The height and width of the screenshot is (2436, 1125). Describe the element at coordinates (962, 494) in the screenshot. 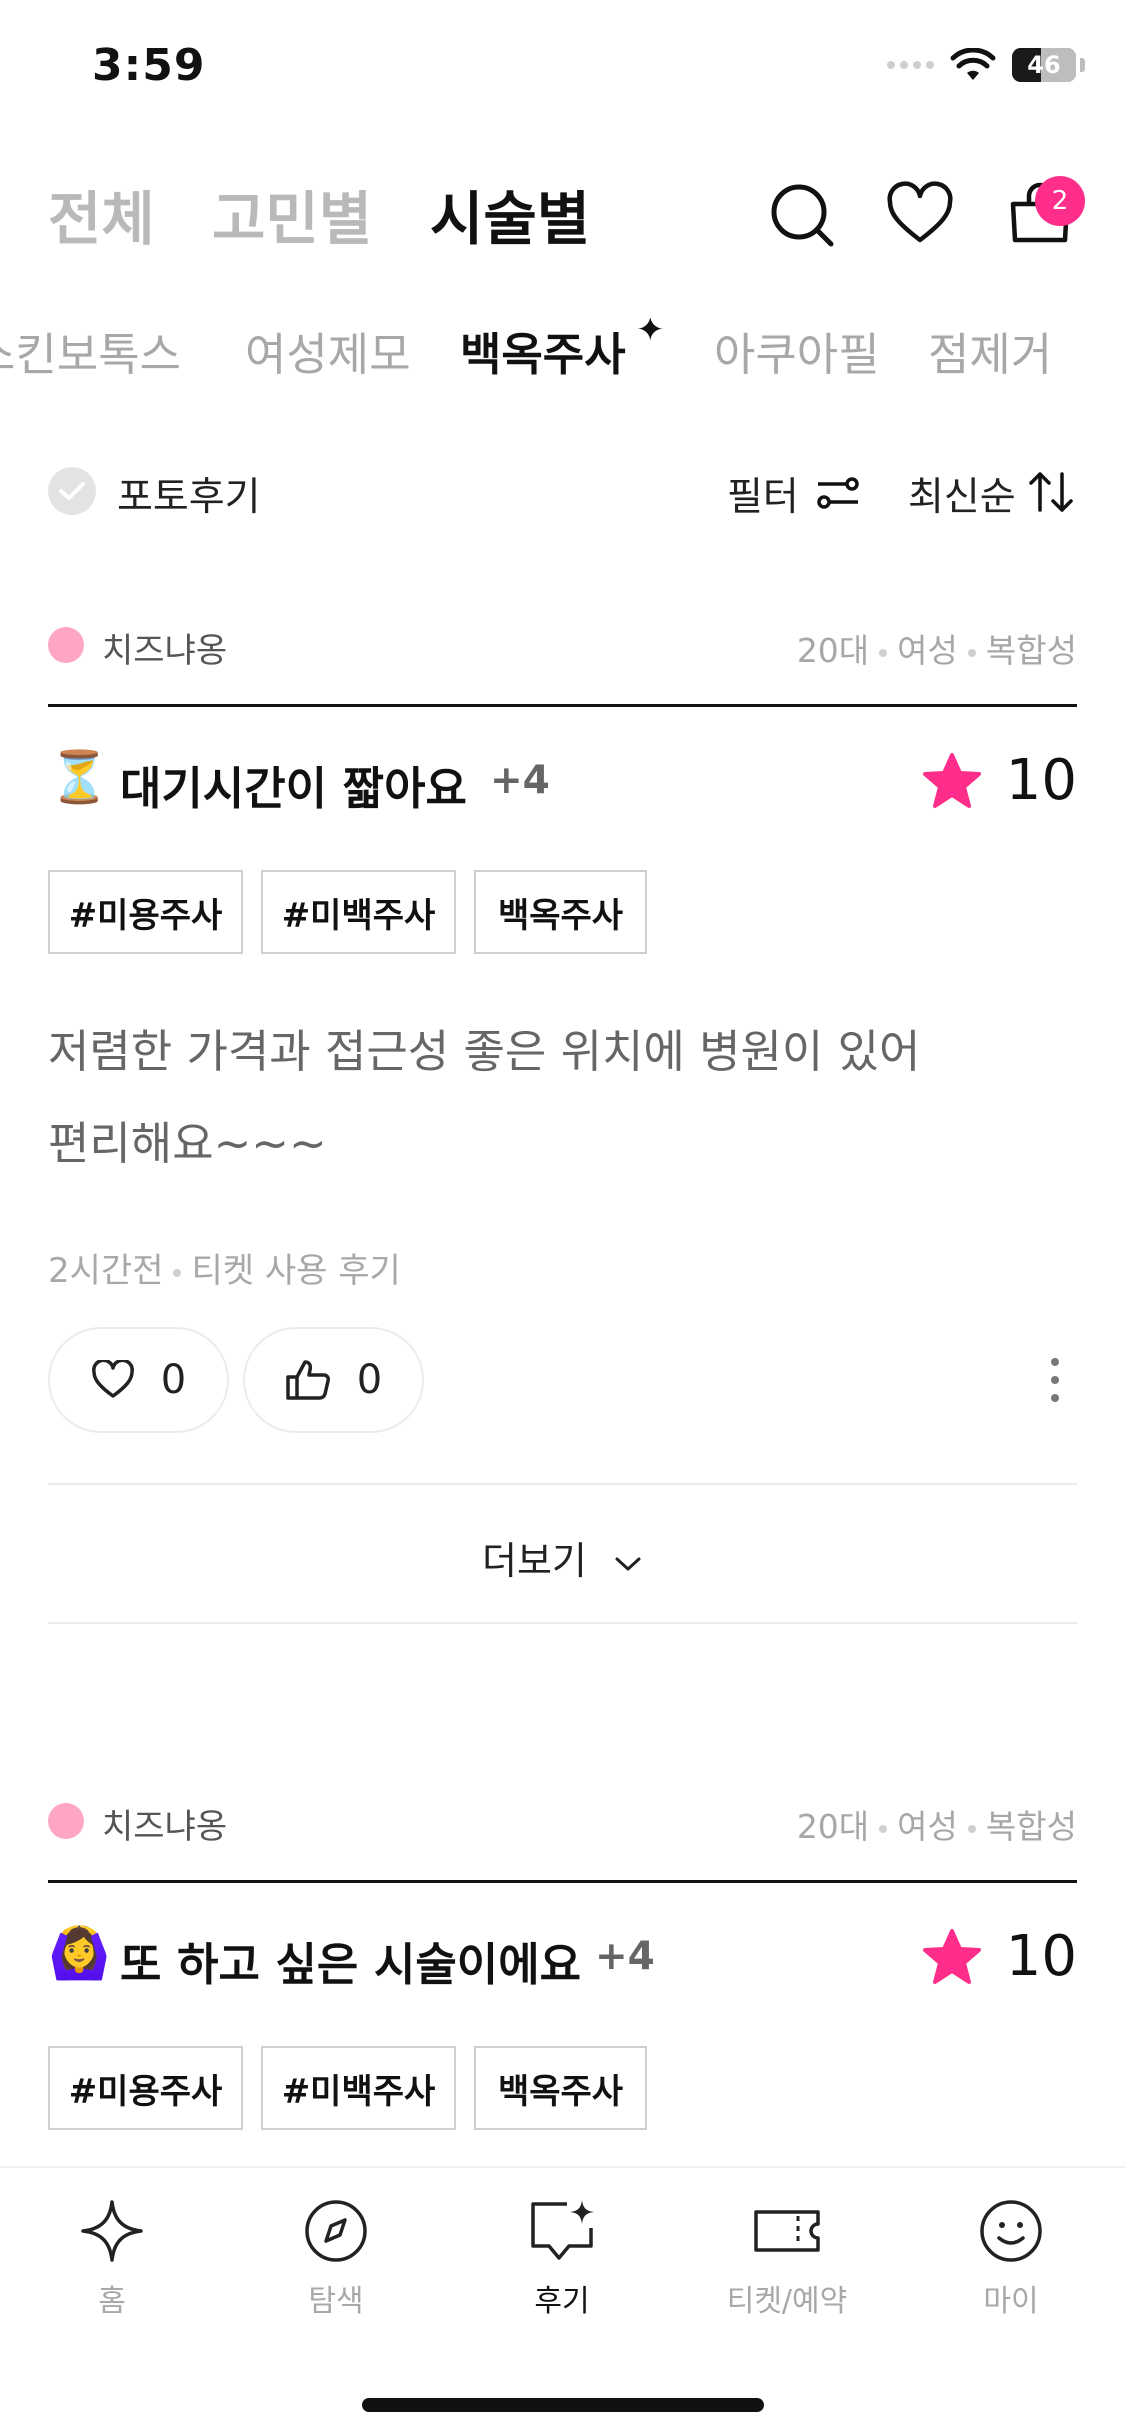

I see `sort-button: 최신순` at that location.